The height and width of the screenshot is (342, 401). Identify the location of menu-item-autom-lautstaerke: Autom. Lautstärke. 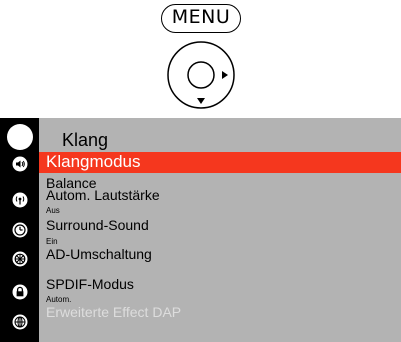
(103, 195).